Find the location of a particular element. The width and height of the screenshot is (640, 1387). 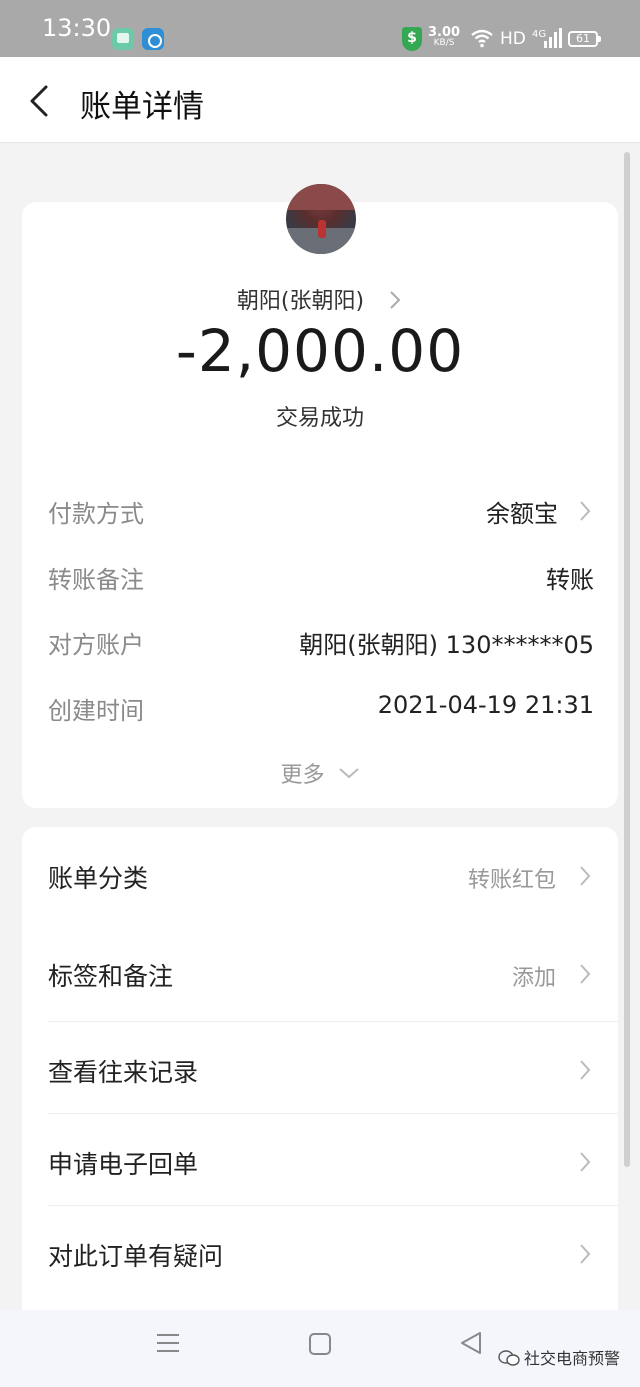

detail-value: 转账 is located at coordinates (570, 580).